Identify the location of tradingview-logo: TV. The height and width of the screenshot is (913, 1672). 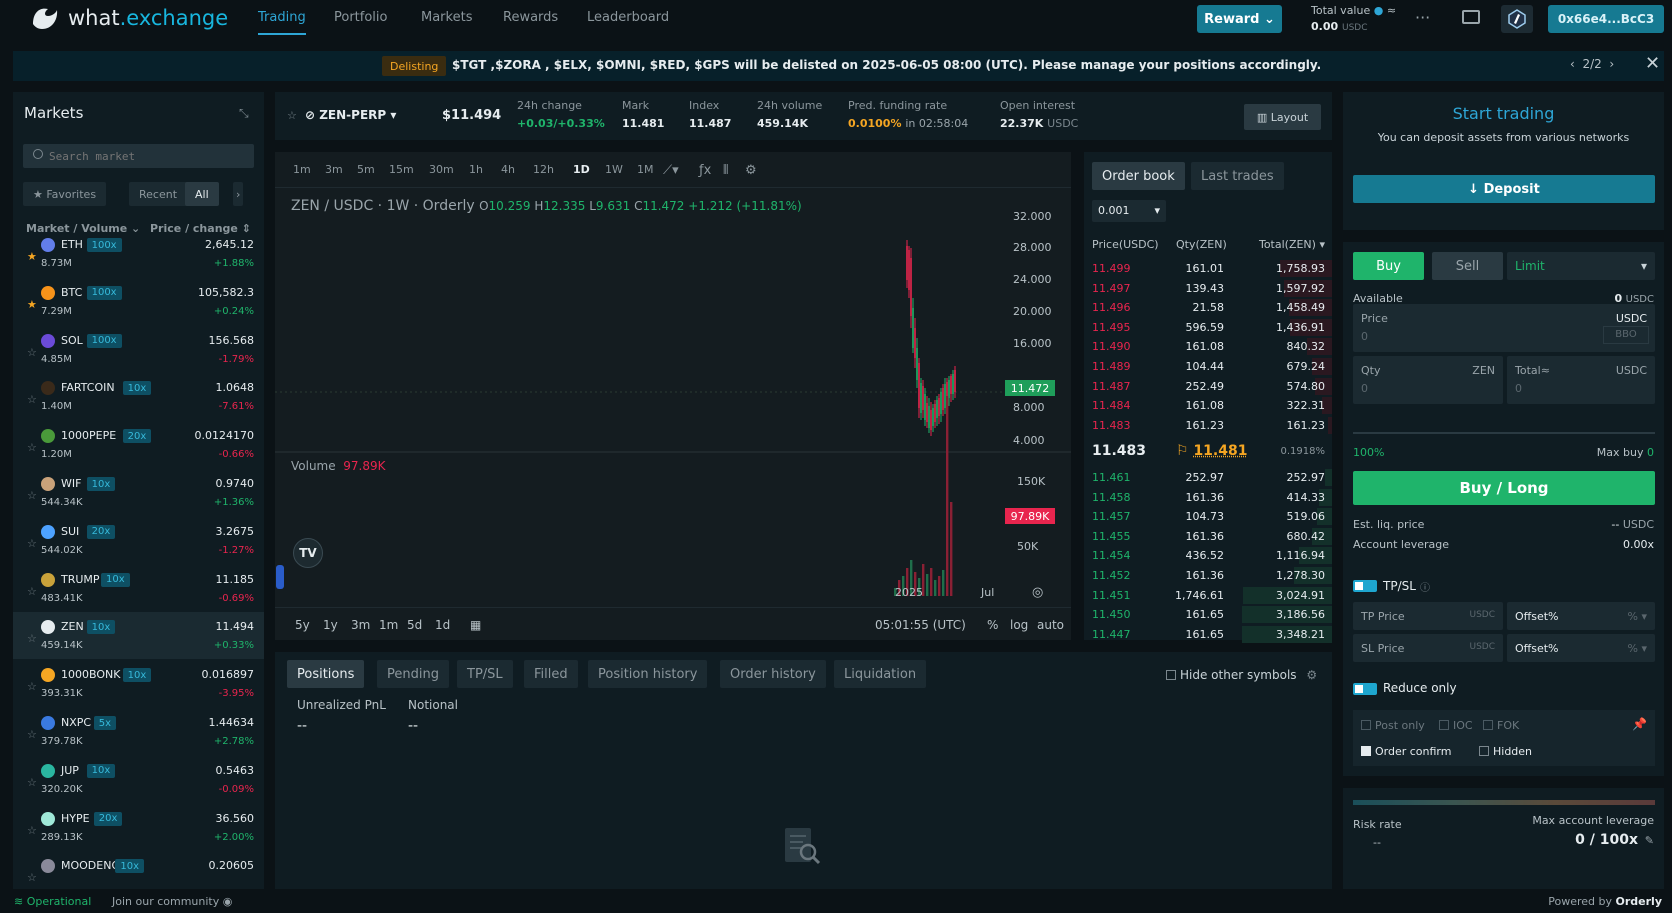
(308, 553).